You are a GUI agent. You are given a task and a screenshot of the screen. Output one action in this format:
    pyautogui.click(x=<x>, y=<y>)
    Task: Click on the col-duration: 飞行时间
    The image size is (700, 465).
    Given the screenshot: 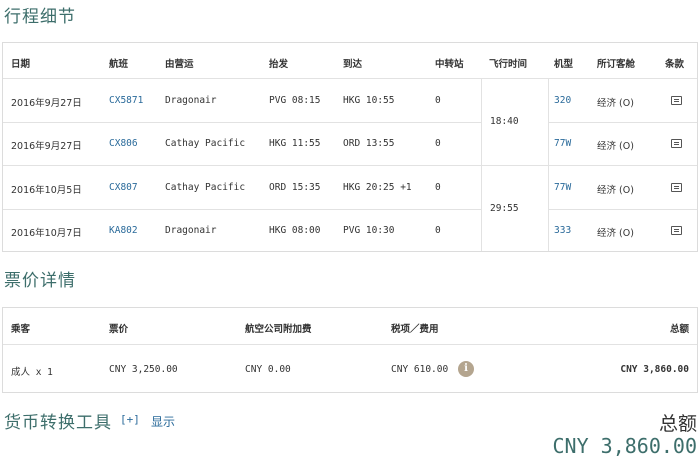 What is the action you would take?
    pyautogui.click(x=508, y=64)
    